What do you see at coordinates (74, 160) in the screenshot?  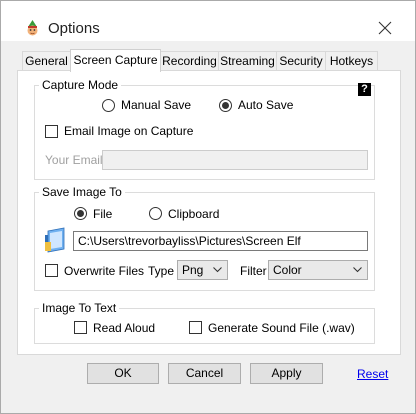 I see `your-email-label: Your Email` at bounding box center [74, 160].